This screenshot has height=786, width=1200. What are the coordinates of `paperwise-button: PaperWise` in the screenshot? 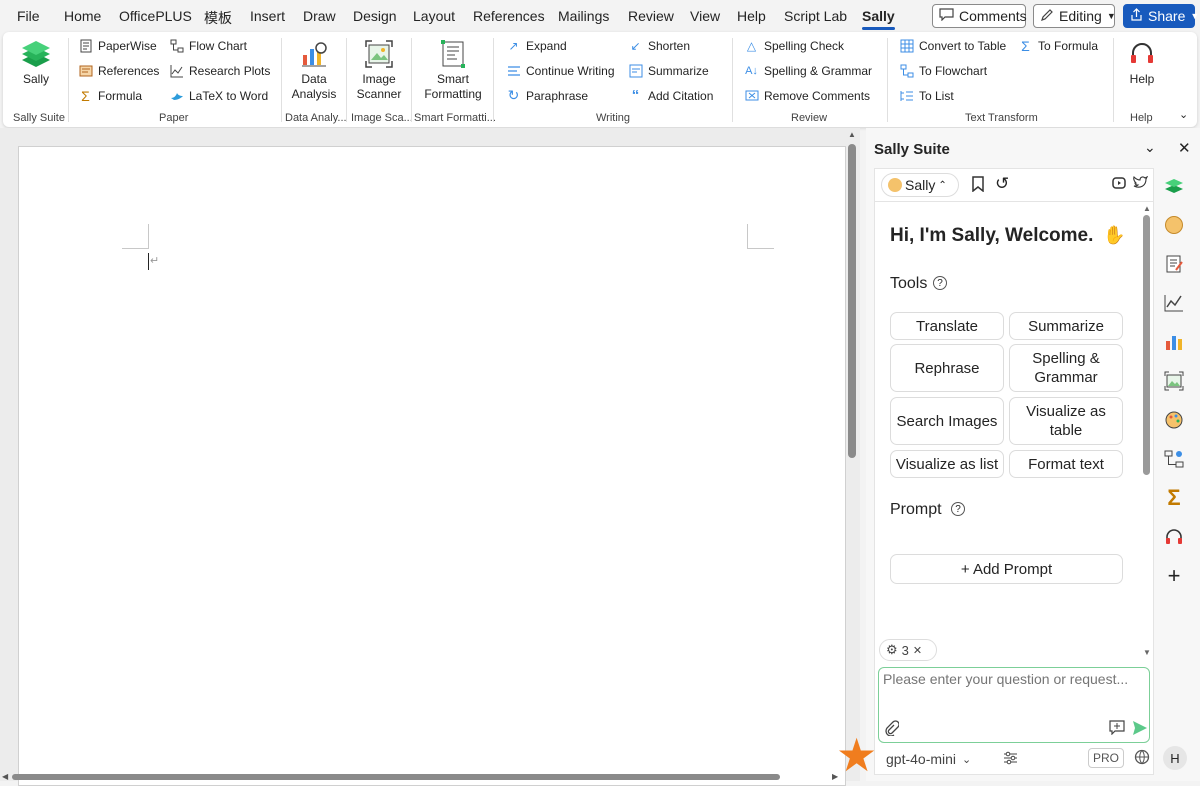 It's located at (117, 45).